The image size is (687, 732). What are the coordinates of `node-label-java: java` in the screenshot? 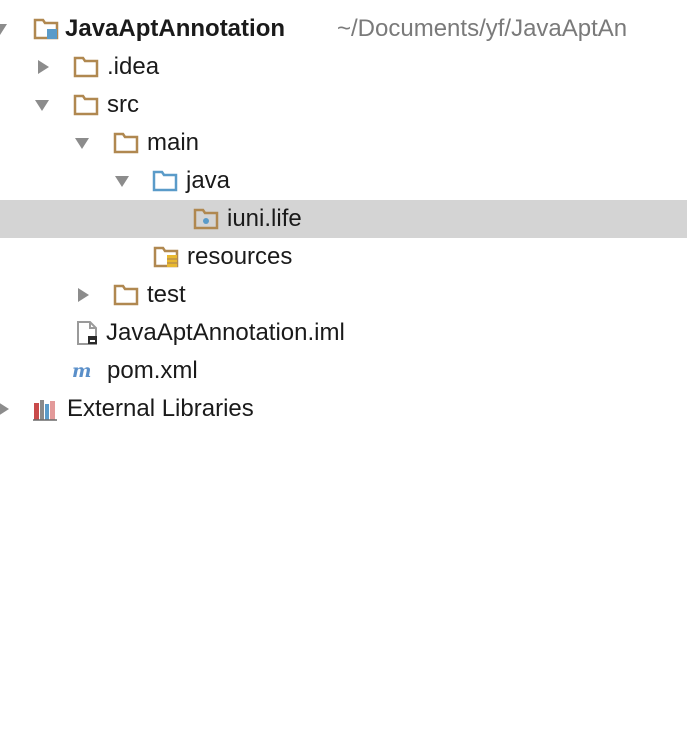 It's located at (208, 180).